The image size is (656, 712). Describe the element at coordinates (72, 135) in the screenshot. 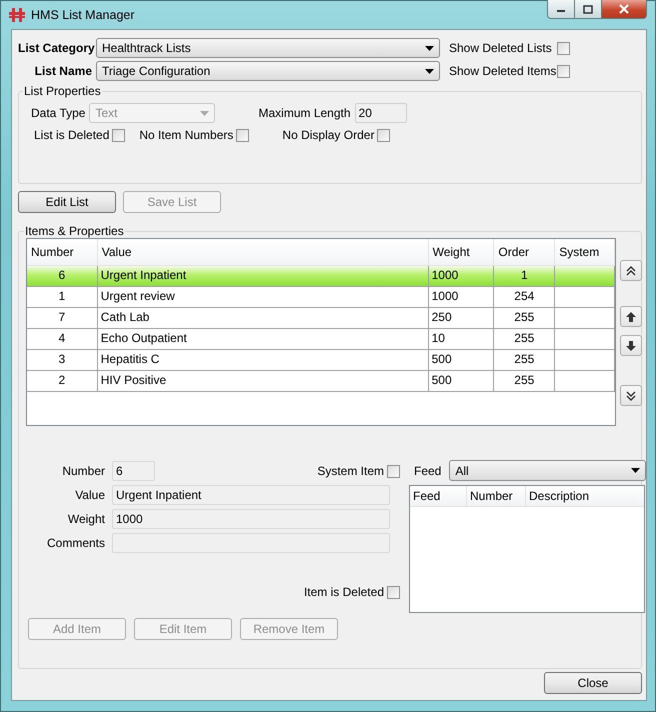

I see `checkbox-label: List is Deleted` at that location.